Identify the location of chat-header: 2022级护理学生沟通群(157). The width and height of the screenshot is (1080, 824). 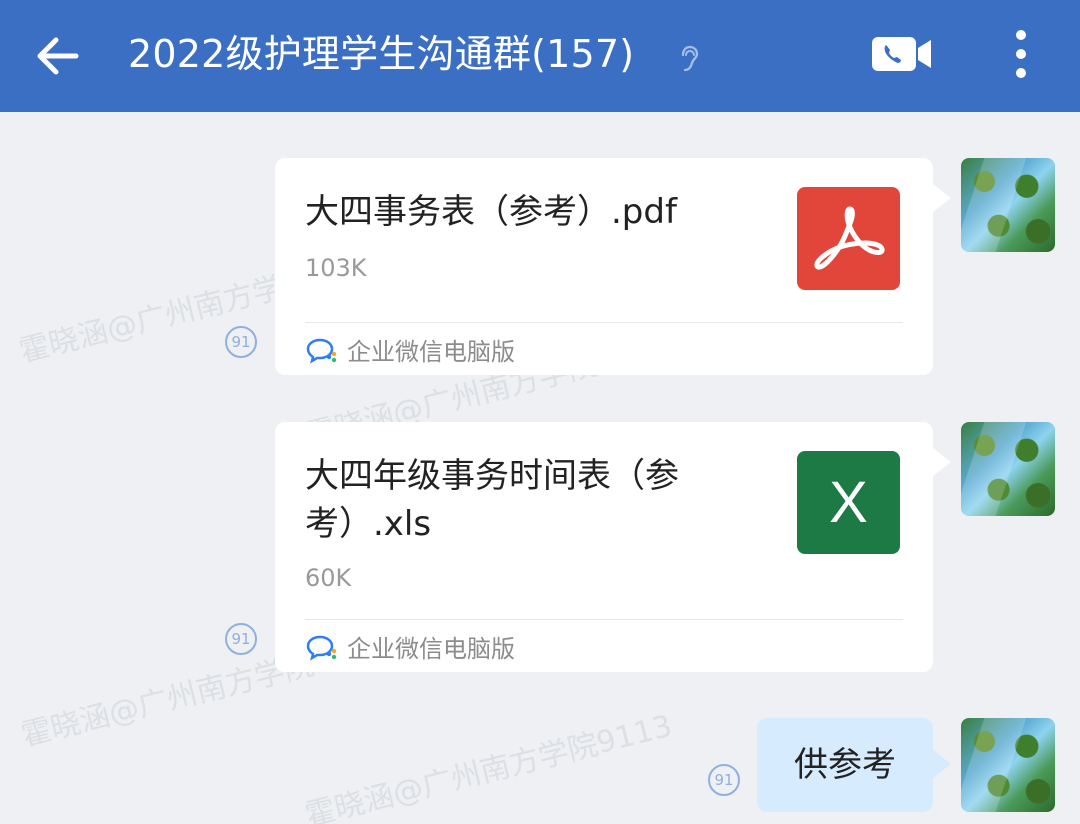
(540, 56).